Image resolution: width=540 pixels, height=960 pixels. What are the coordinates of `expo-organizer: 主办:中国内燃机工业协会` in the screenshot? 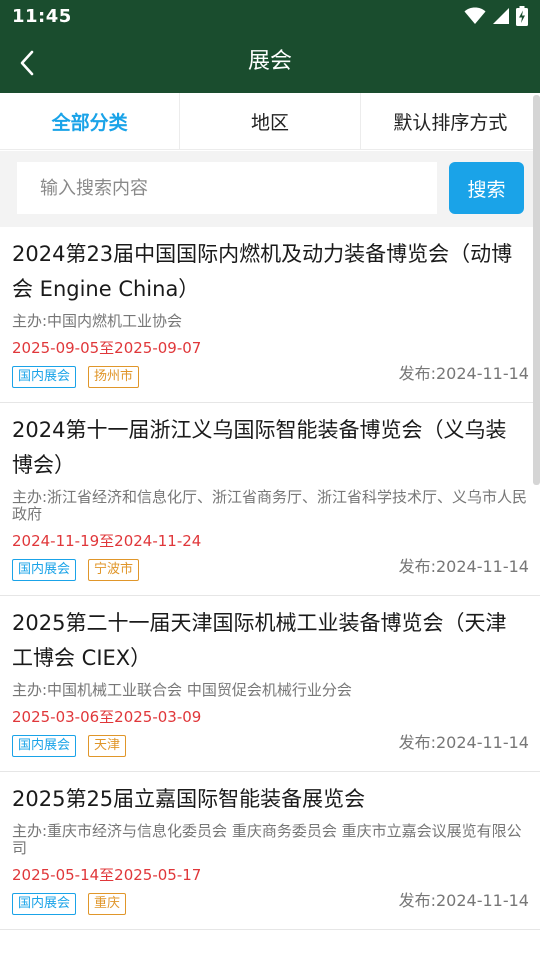 It's located at (97, 321).